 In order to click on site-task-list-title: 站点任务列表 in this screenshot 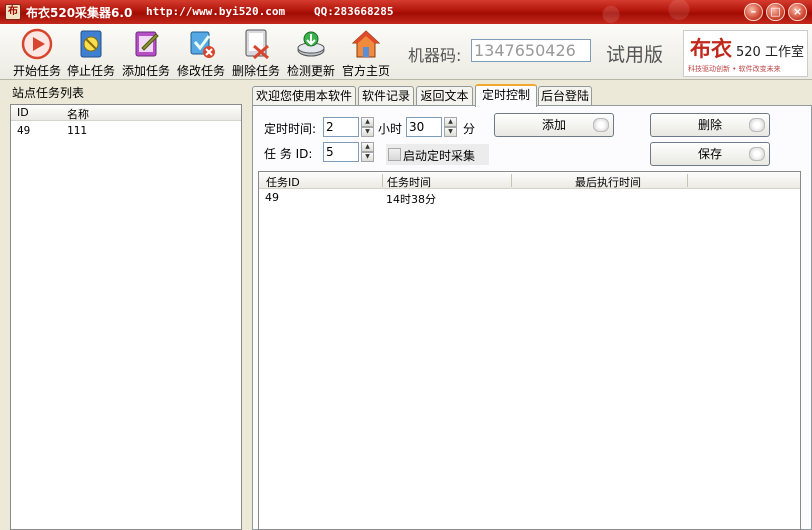, I will do `click(48, 93)`.